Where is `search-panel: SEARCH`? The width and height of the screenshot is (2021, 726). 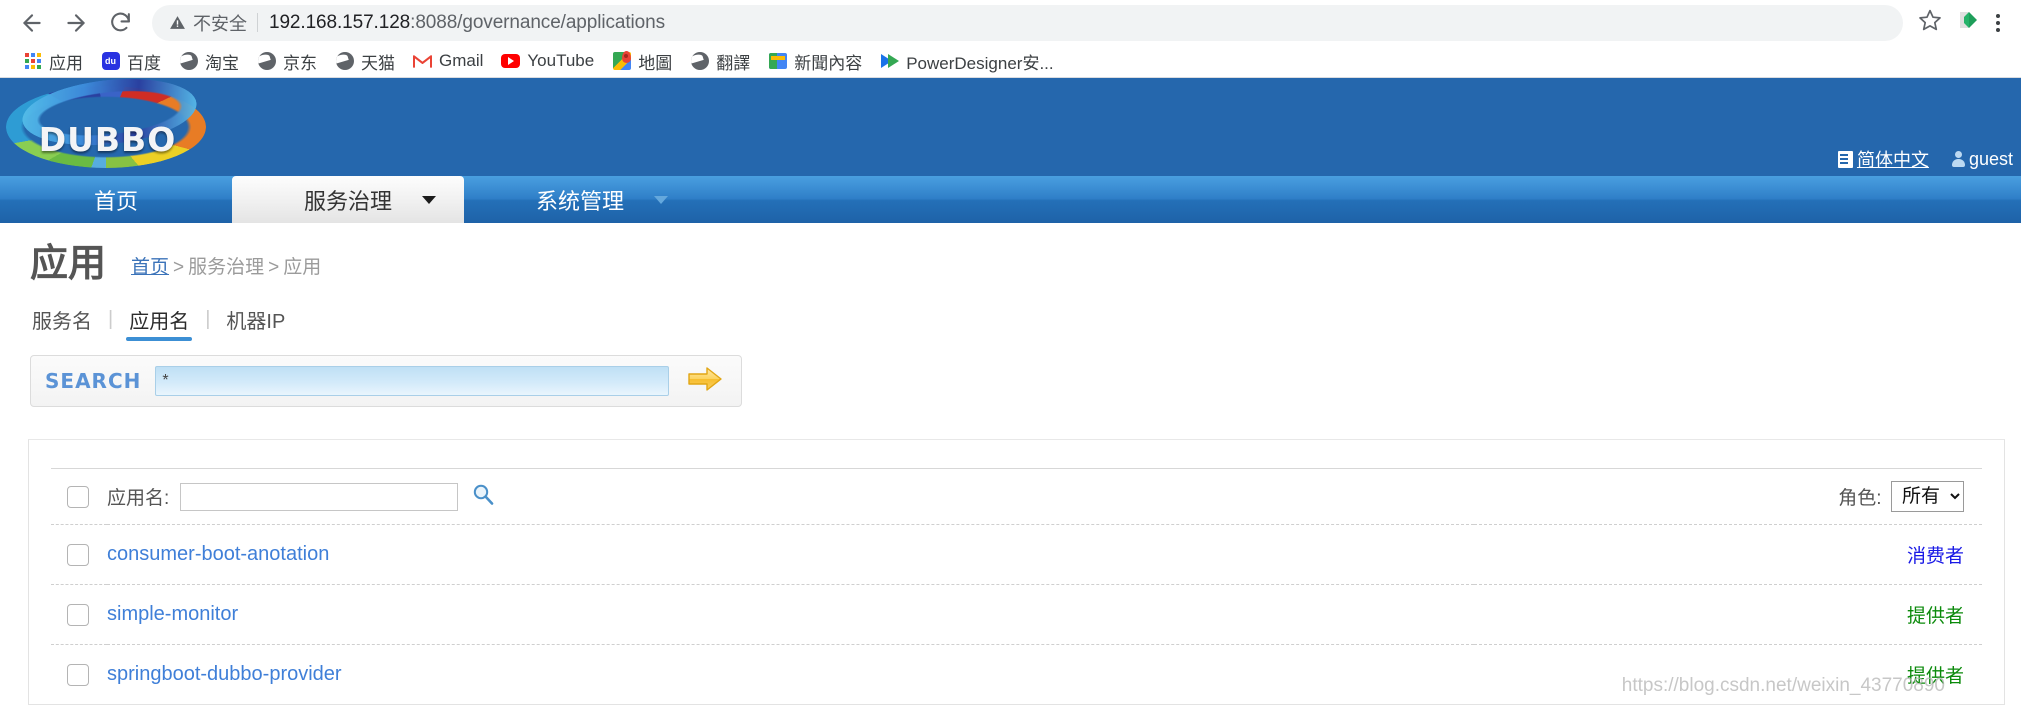 search-panel: SEARCH is located at coordinates (386, 381).